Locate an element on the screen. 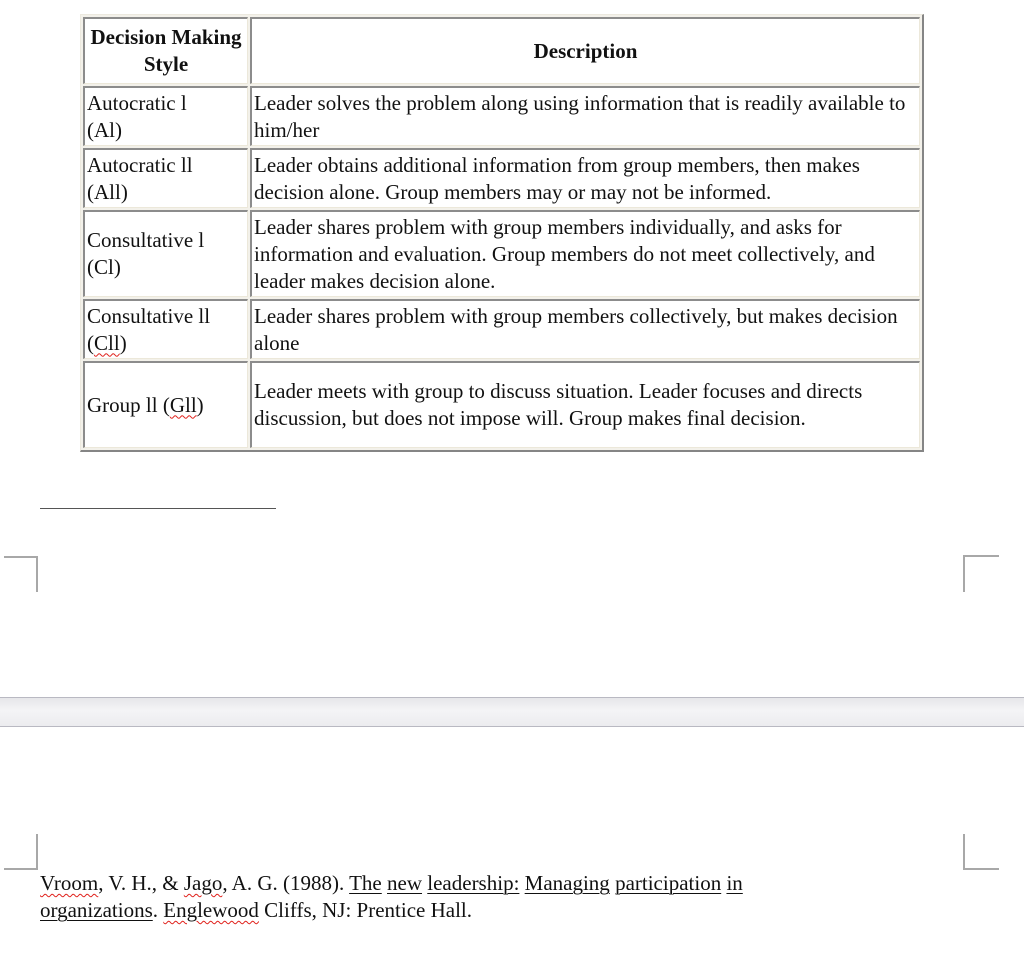 The height and width of the screenshot is (964, 1024). reference-title-word: Managing is located at coordinates (567, 883).